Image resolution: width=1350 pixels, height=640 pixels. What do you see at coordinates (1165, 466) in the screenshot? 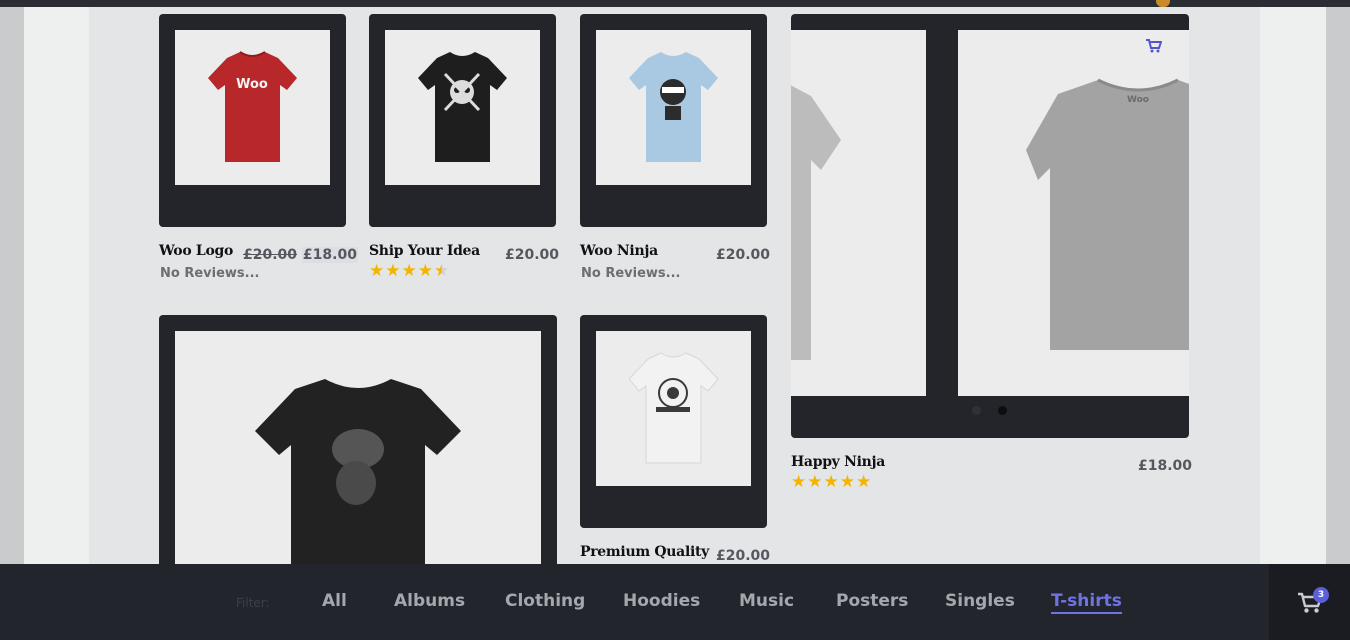
I see `product-price: £18.00` at bounding box center [1165, 466].